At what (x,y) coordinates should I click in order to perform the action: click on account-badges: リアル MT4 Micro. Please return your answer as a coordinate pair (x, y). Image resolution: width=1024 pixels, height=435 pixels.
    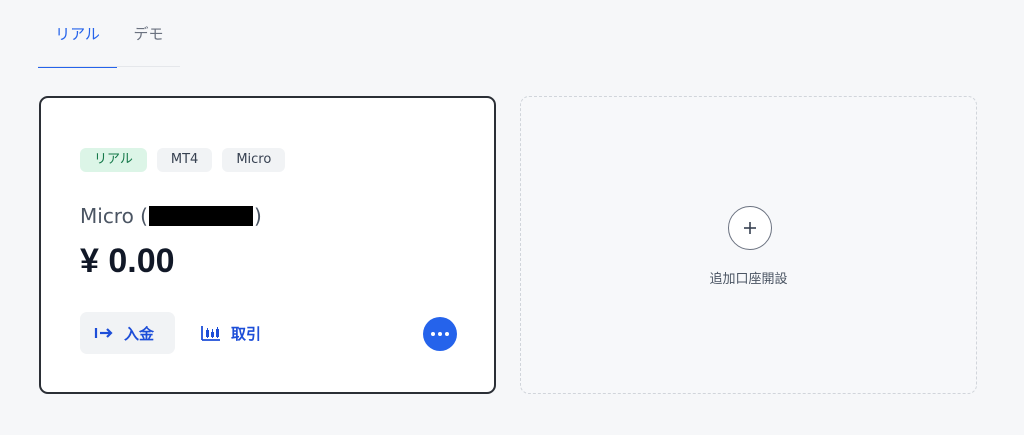
    Looking at the image, I should click on (183, 160).